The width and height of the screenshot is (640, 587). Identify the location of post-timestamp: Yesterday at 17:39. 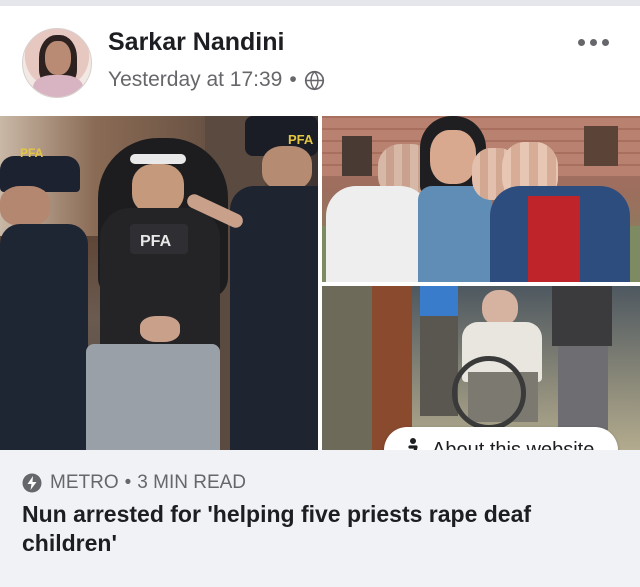
(195, 80).